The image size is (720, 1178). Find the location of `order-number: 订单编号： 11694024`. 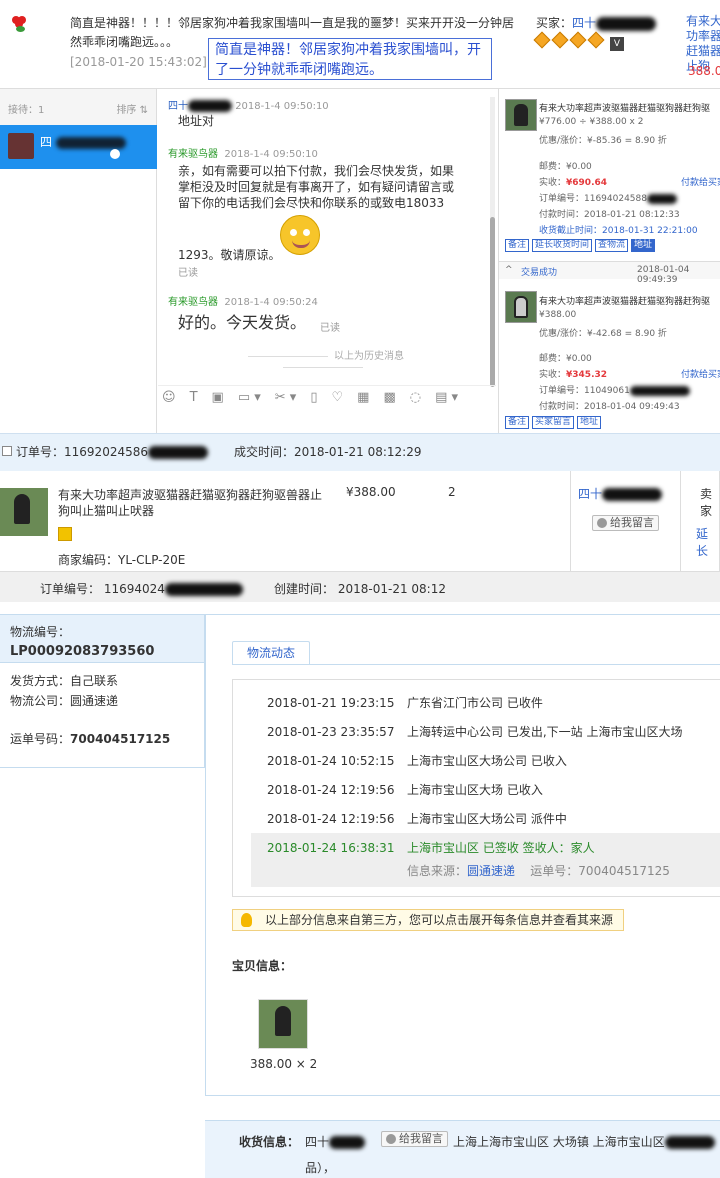

order-number: 订单编号： 11694024 is located at coordinates (141, 588).